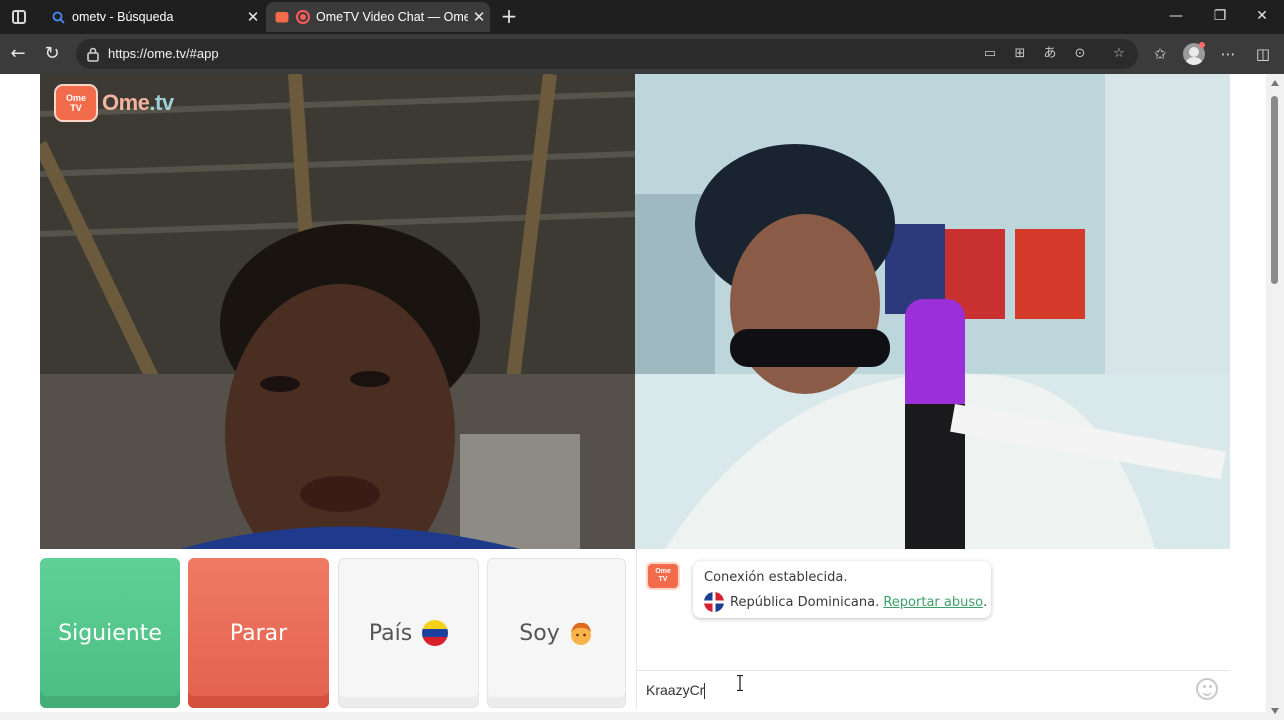  I want to click on chat-input-value: KraazyCr, so click(675, 690).